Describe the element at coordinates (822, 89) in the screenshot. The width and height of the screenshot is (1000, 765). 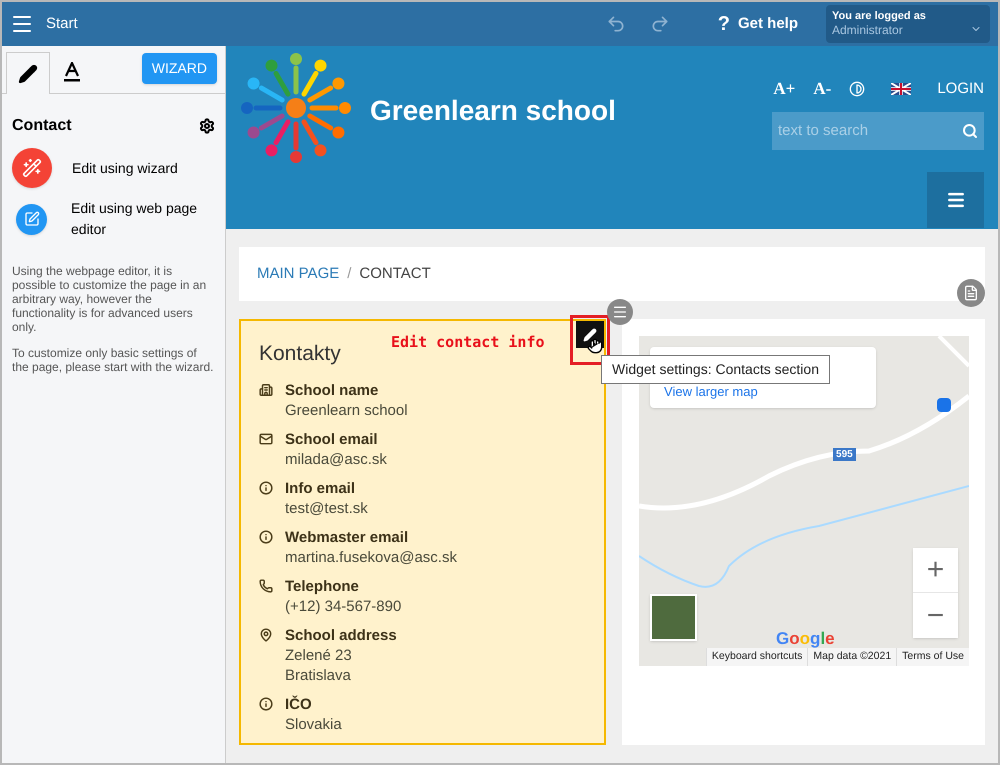
I see `font-decrease-button: A-` at that location.